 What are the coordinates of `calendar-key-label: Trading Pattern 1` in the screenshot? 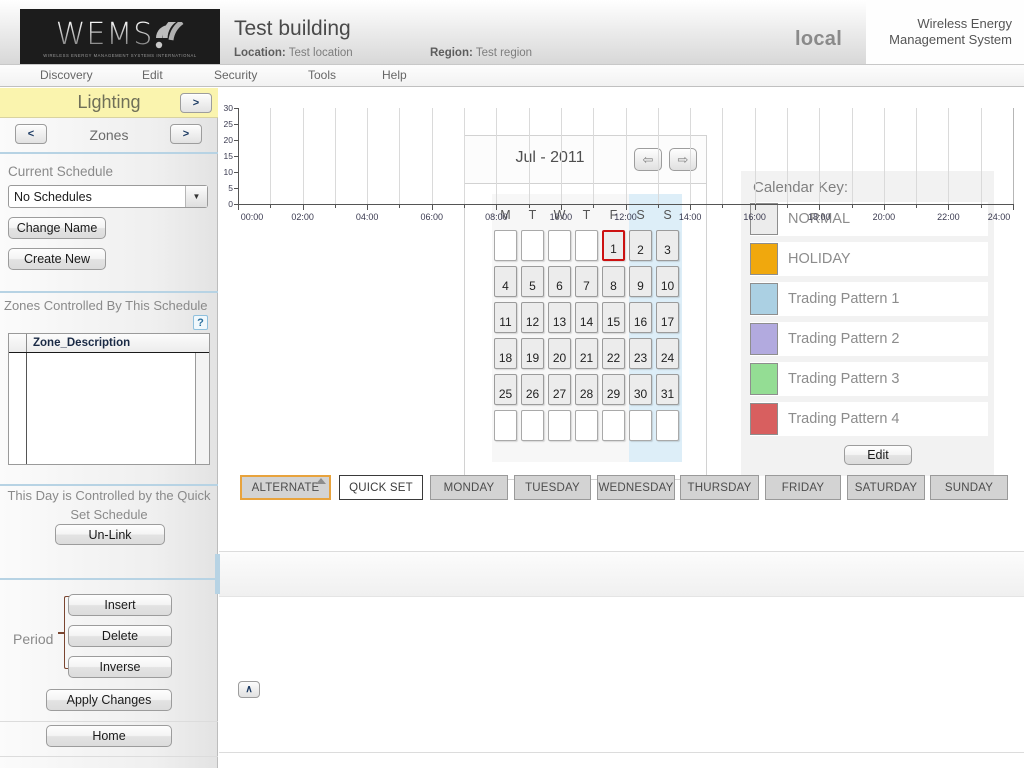 It's located at (844, 299).